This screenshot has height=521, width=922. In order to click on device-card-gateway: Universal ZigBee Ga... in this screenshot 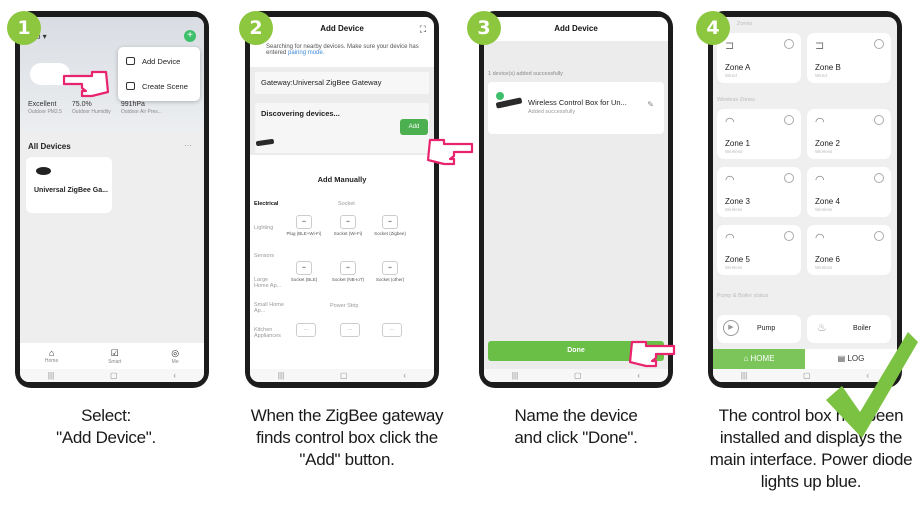, I will do `click(69, 185)`.